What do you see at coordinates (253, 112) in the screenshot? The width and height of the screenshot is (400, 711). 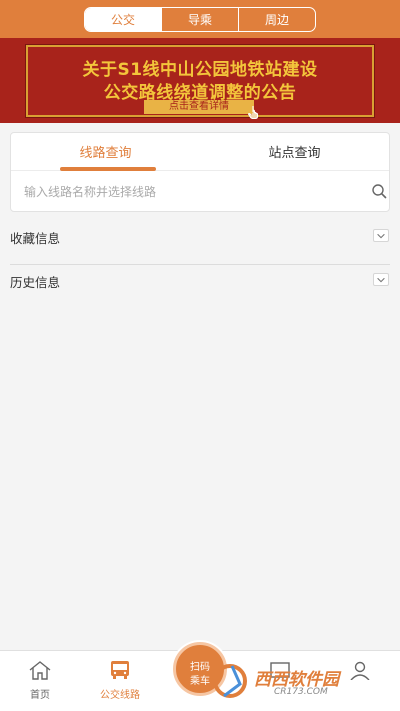 I see `hand-pointer-icon` at bounding box center [253, 112].